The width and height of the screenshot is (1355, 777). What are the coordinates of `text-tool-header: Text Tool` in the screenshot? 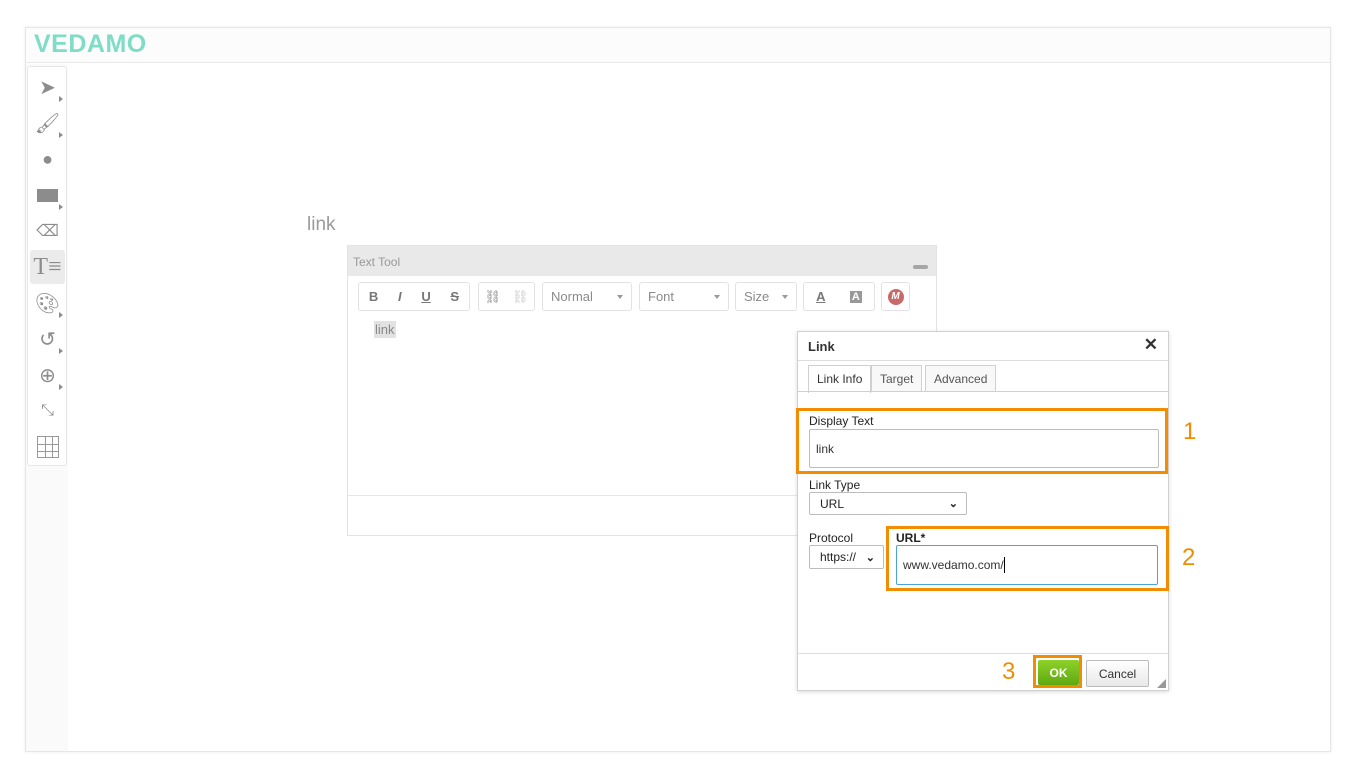 It's located at (642, 261).